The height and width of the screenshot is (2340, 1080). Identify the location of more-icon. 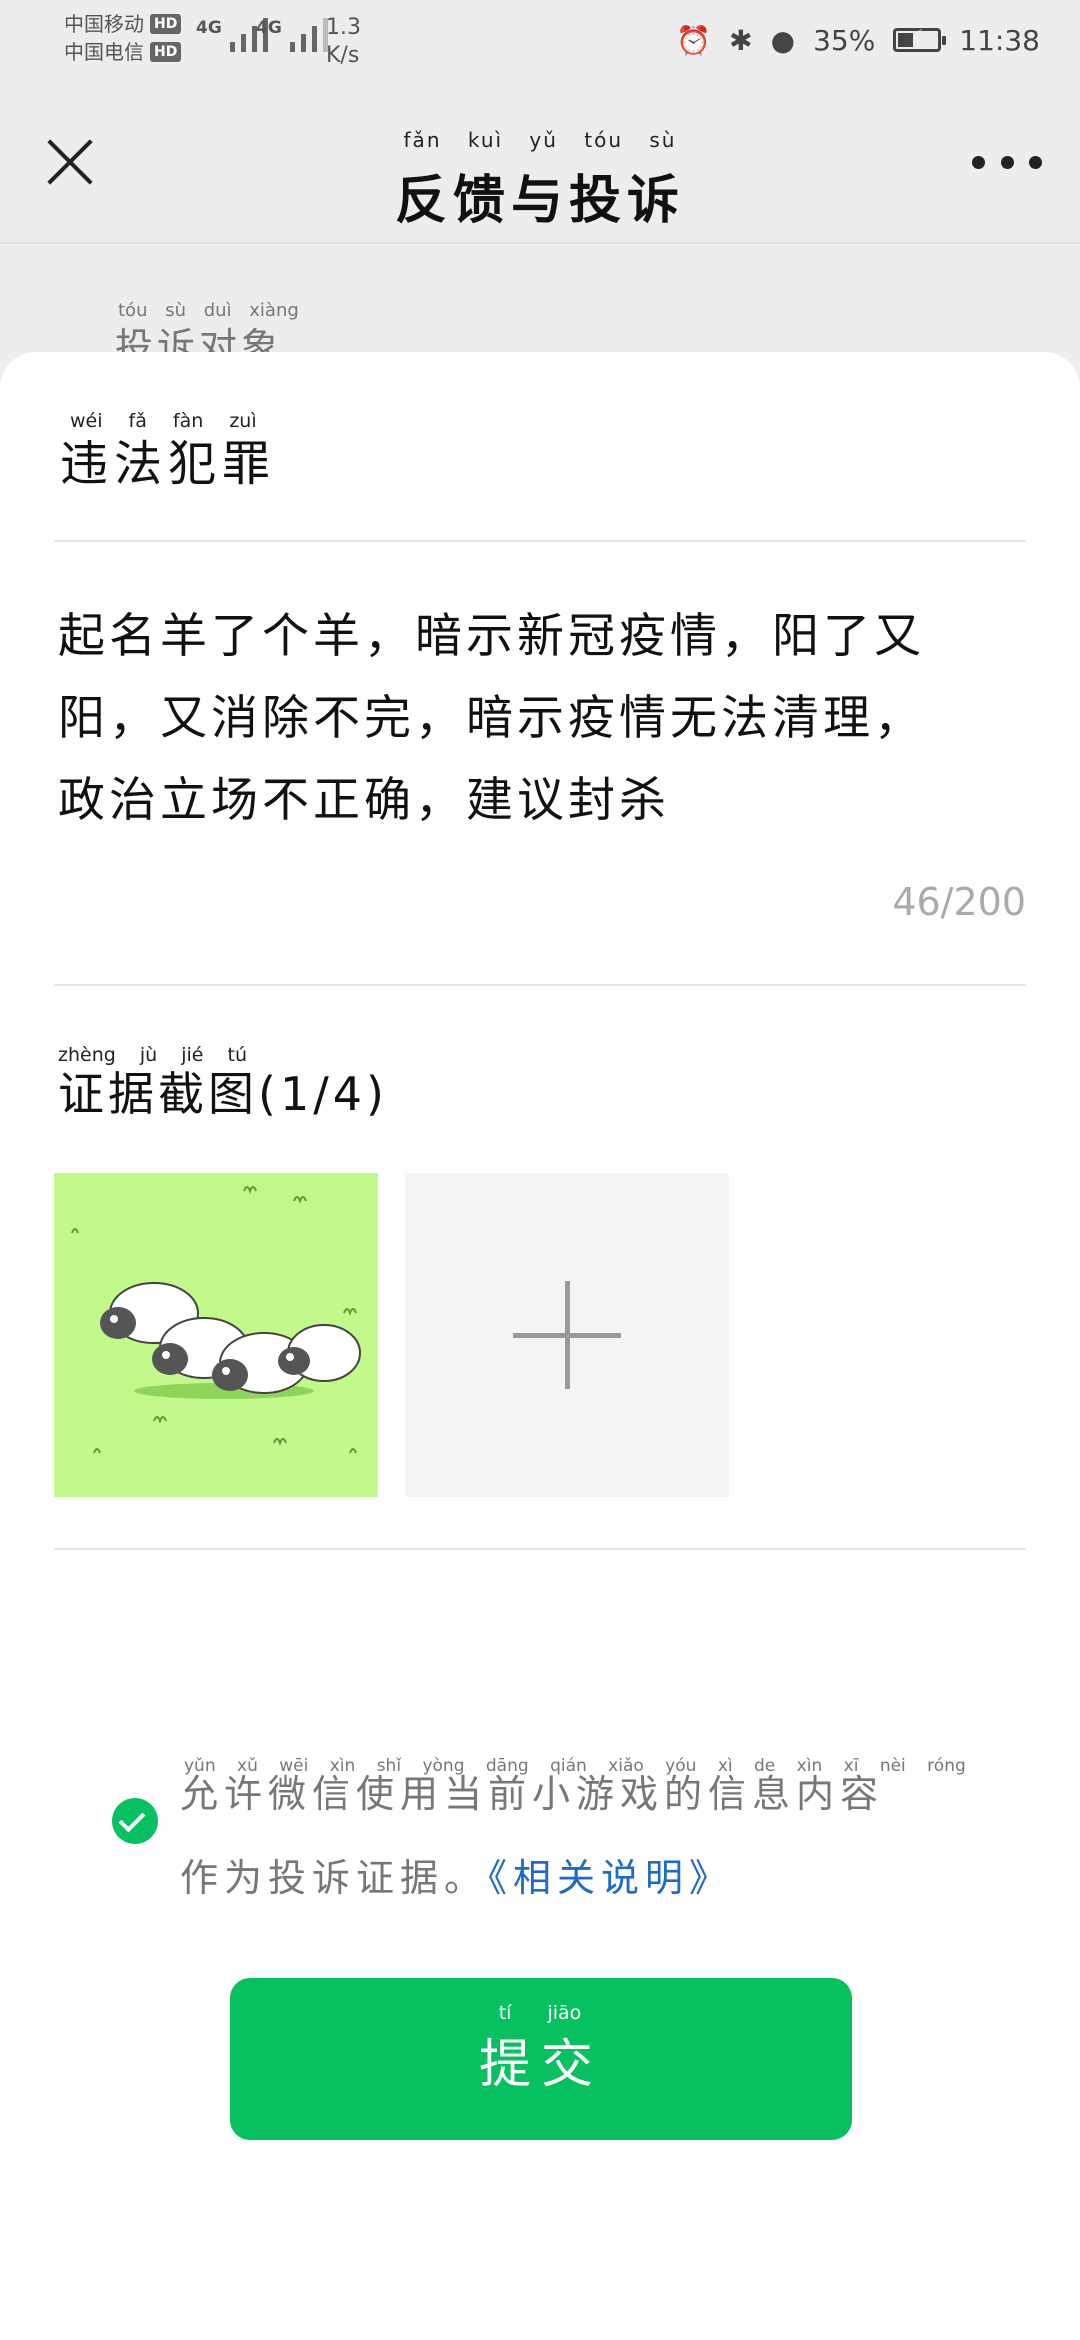
(1007, 162).